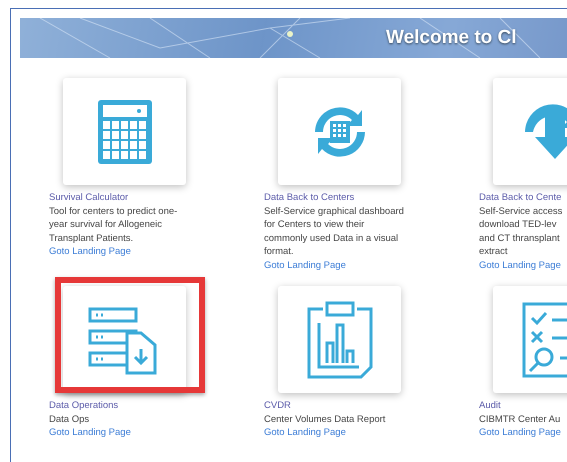 Image resolution: width=567 pixels, height=462 pixels. What do you see at coordinates (156, 405) in the screenshot?
I see `tile-title: Data Operations` at bounding box center [156, 405].